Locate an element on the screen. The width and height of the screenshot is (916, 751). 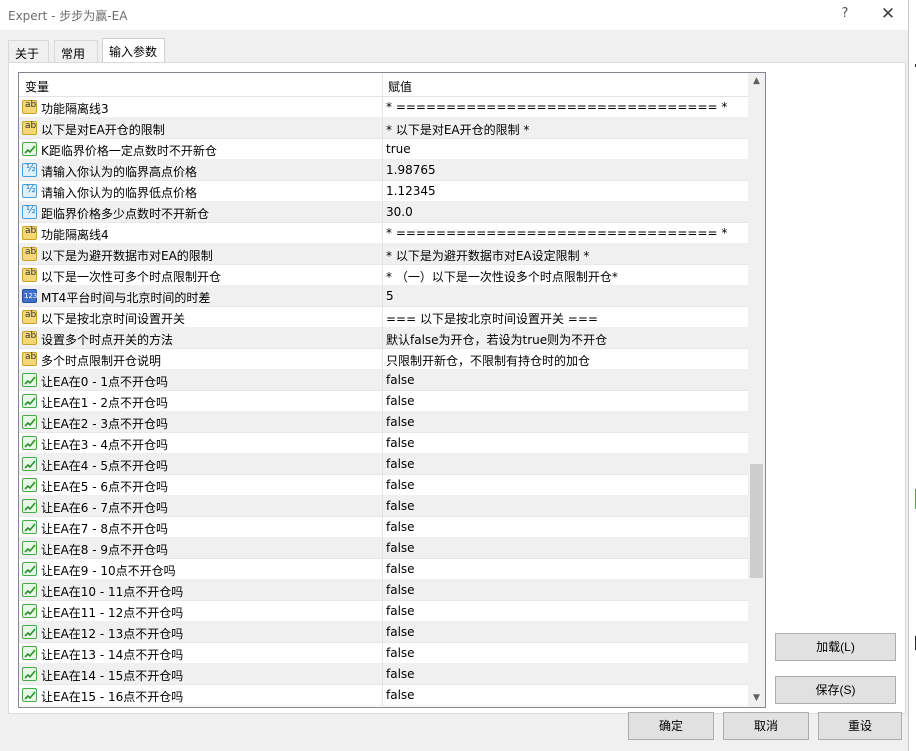
tab-common: 常用 is located at coordinates (76, 51).